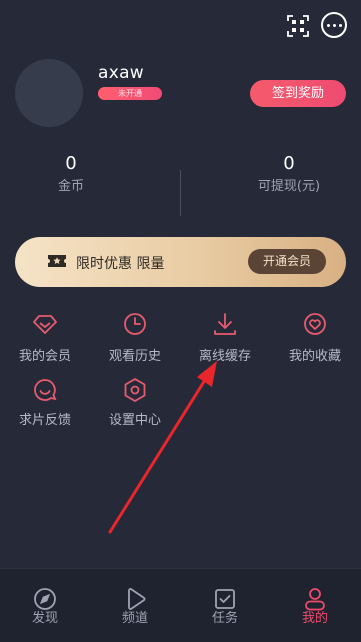  I want to click on clock-icon, so click(135, 324).